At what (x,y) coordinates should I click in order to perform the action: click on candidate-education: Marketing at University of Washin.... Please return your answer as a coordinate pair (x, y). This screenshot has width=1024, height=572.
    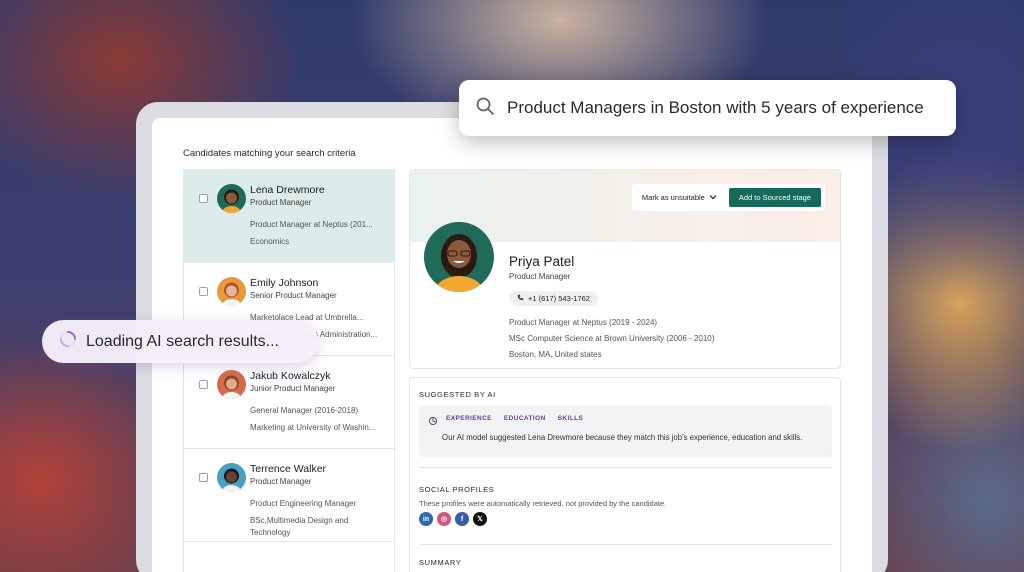
    Looking at the image, I should click on (313, 427).